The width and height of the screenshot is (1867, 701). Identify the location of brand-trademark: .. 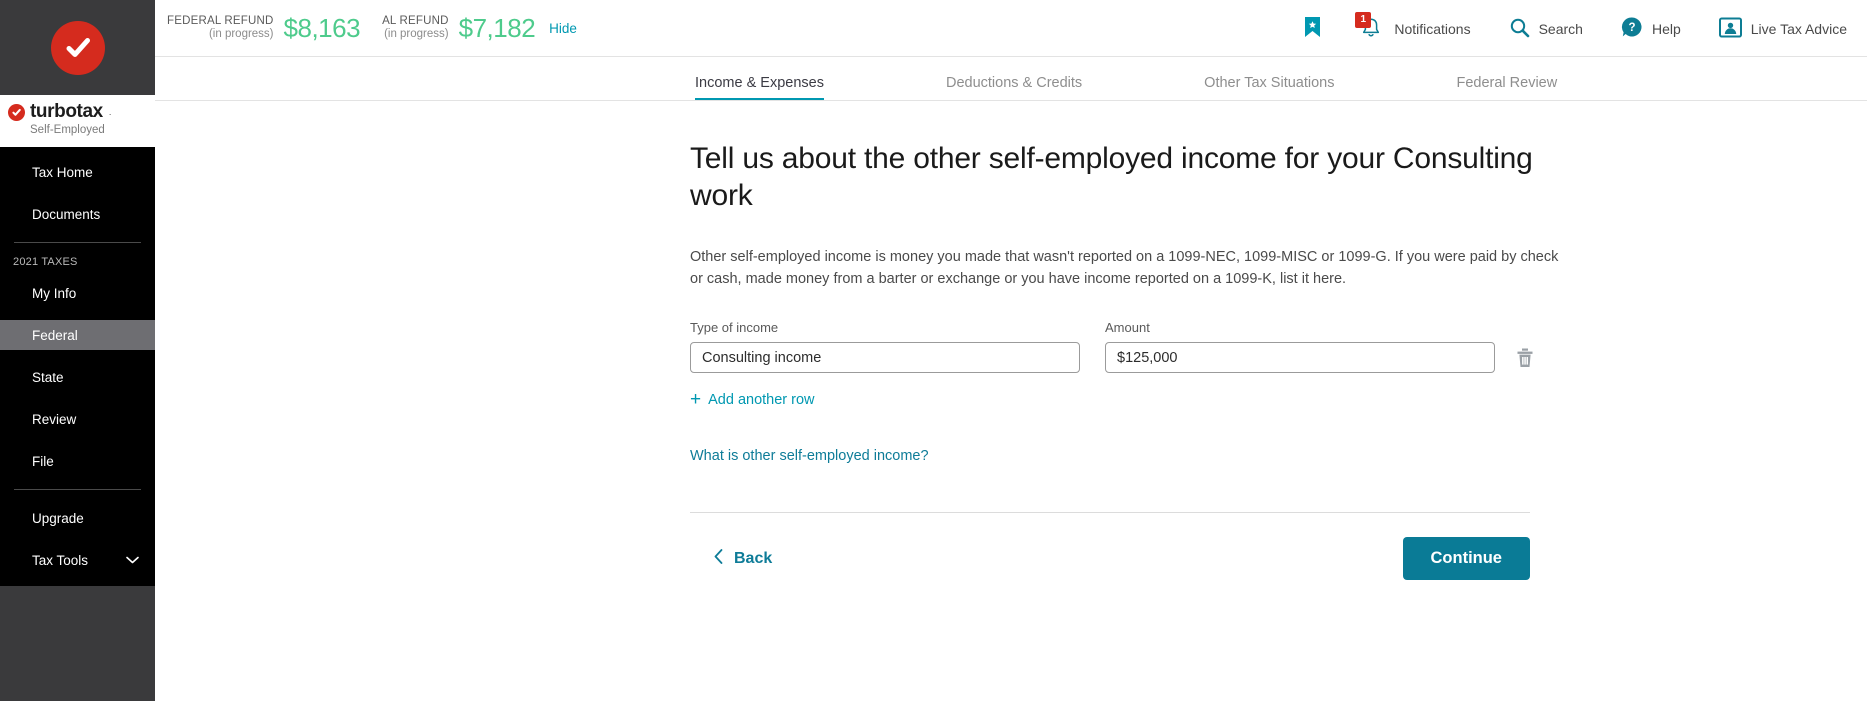
(110, 112).